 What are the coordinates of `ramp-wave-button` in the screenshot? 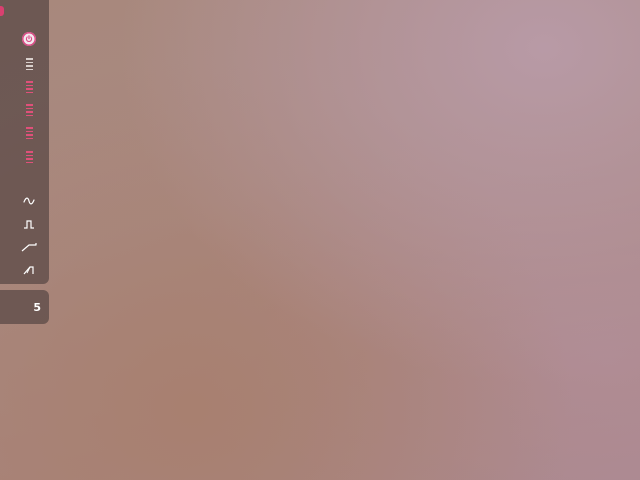 It's located at (29, 247).